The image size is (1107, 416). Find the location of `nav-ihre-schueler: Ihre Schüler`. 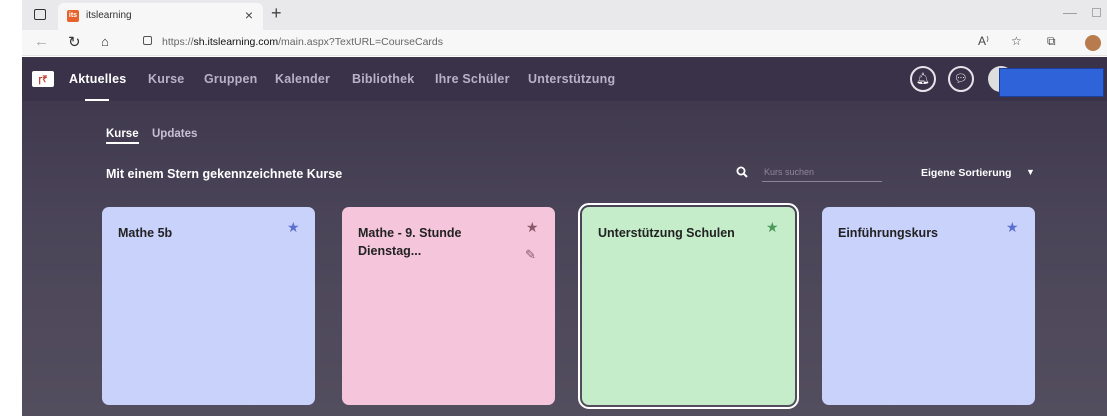

nav-ihre-schueler: Ihre Schüler is located at coordinates (472, 79).